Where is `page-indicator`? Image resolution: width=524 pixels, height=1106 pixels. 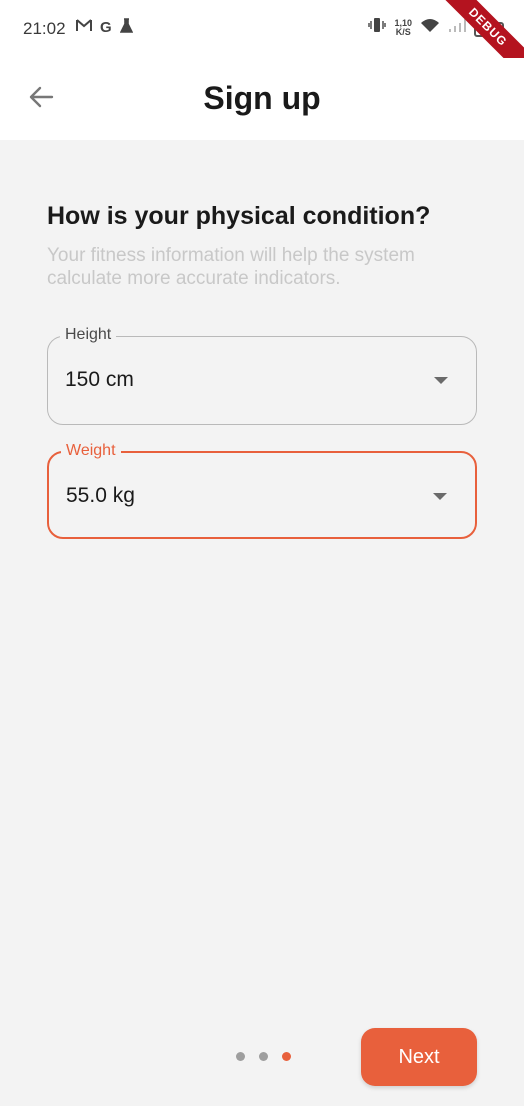
page-indicator is located at coordinates (263, 1056).